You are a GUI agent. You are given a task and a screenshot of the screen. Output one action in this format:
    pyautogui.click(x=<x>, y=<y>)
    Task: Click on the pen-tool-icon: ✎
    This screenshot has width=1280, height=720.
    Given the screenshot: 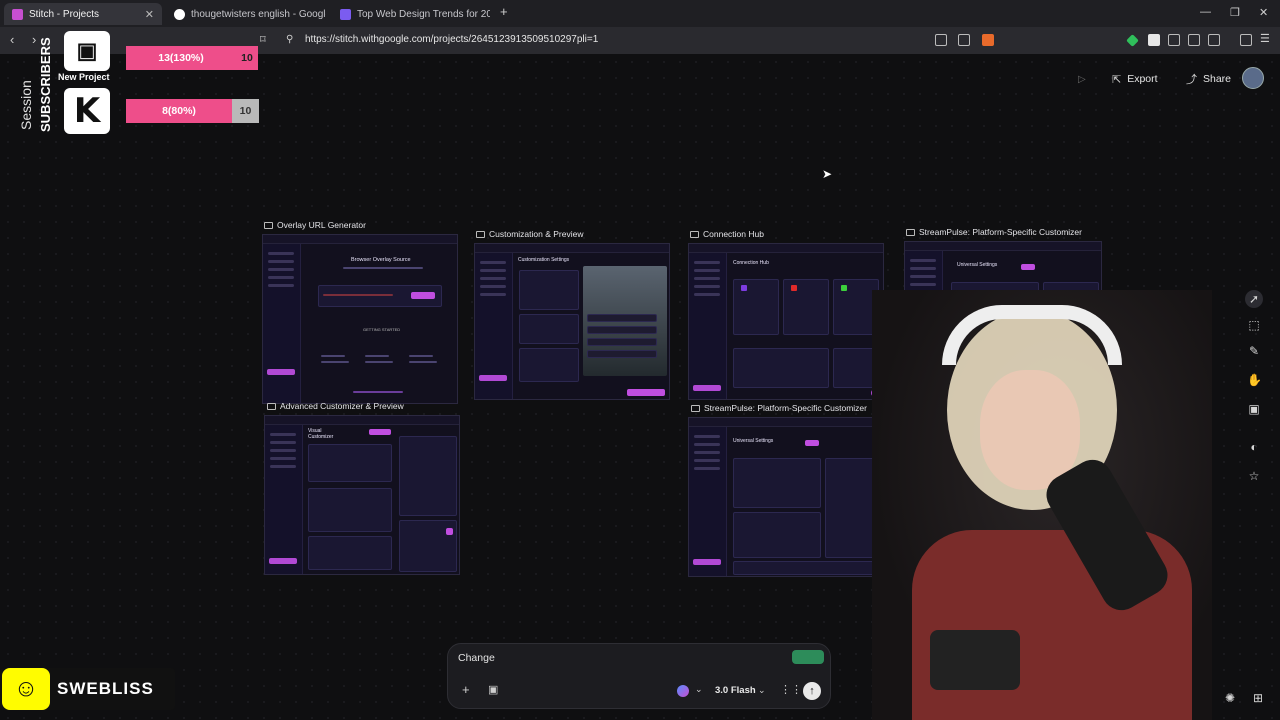 What is the action you would take?
    pyautogui.click(x=1254, y=351)
    